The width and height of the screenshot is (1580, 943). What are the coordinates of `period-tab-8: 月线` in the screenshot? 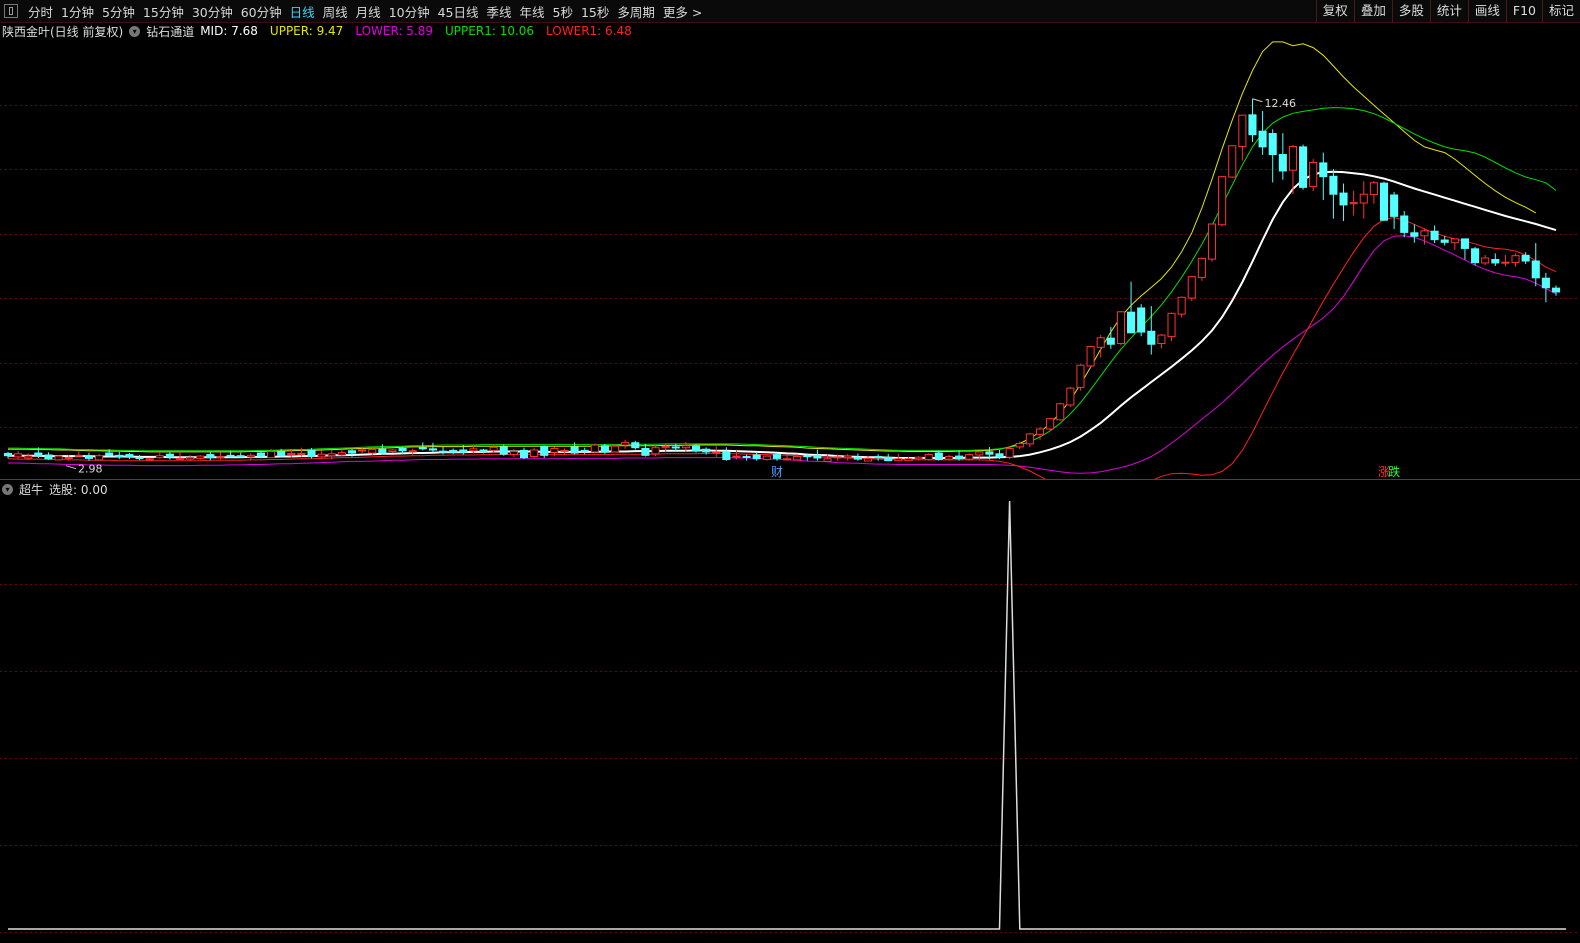 It's located at (368, 11).